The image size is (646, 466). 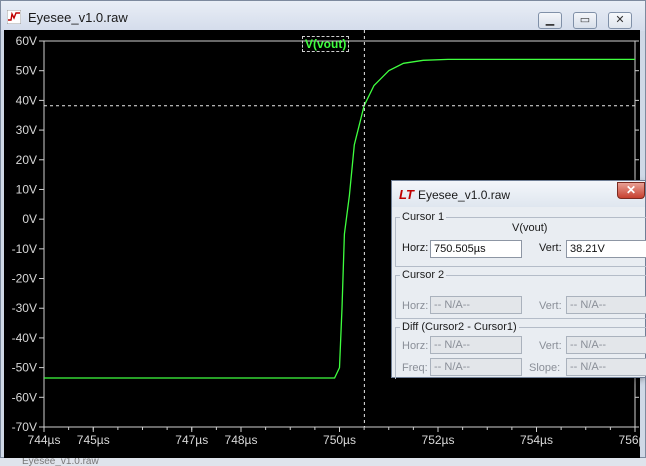 I want to click on x-tick-label: 745µs, so click(x=93, y=440).